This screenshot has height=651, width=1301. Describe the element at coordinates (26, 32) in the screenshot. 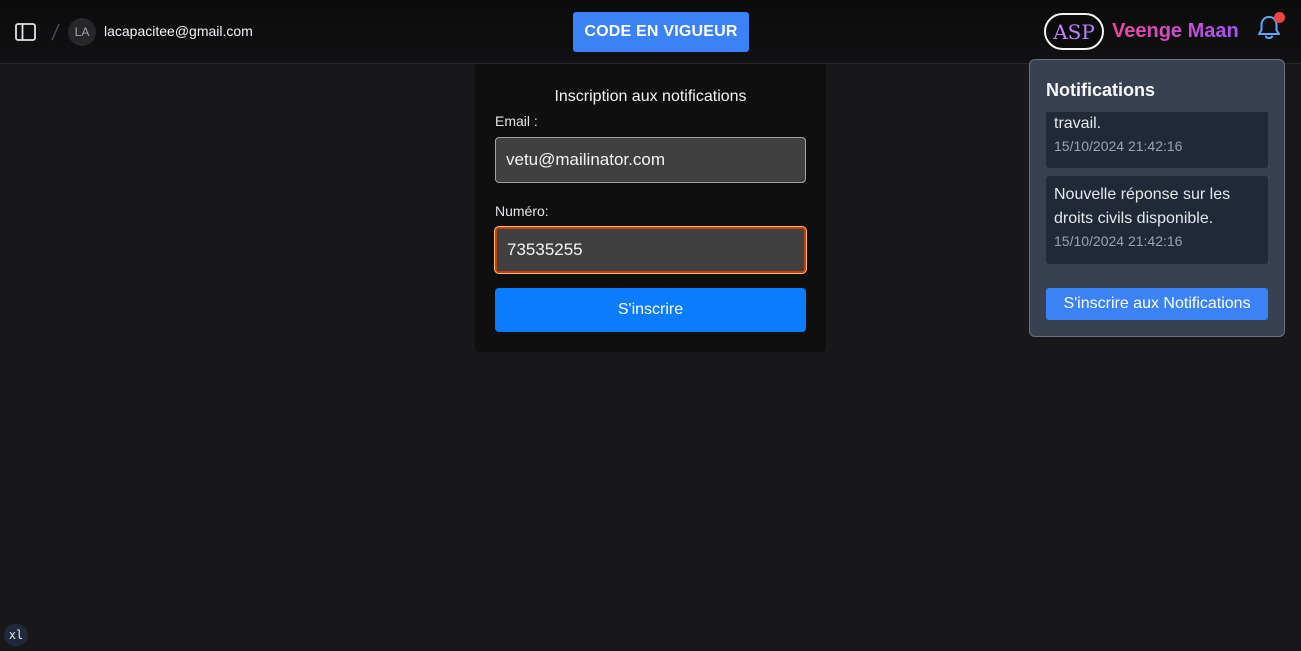

I see `sidebar-toggle-icon` at that location.